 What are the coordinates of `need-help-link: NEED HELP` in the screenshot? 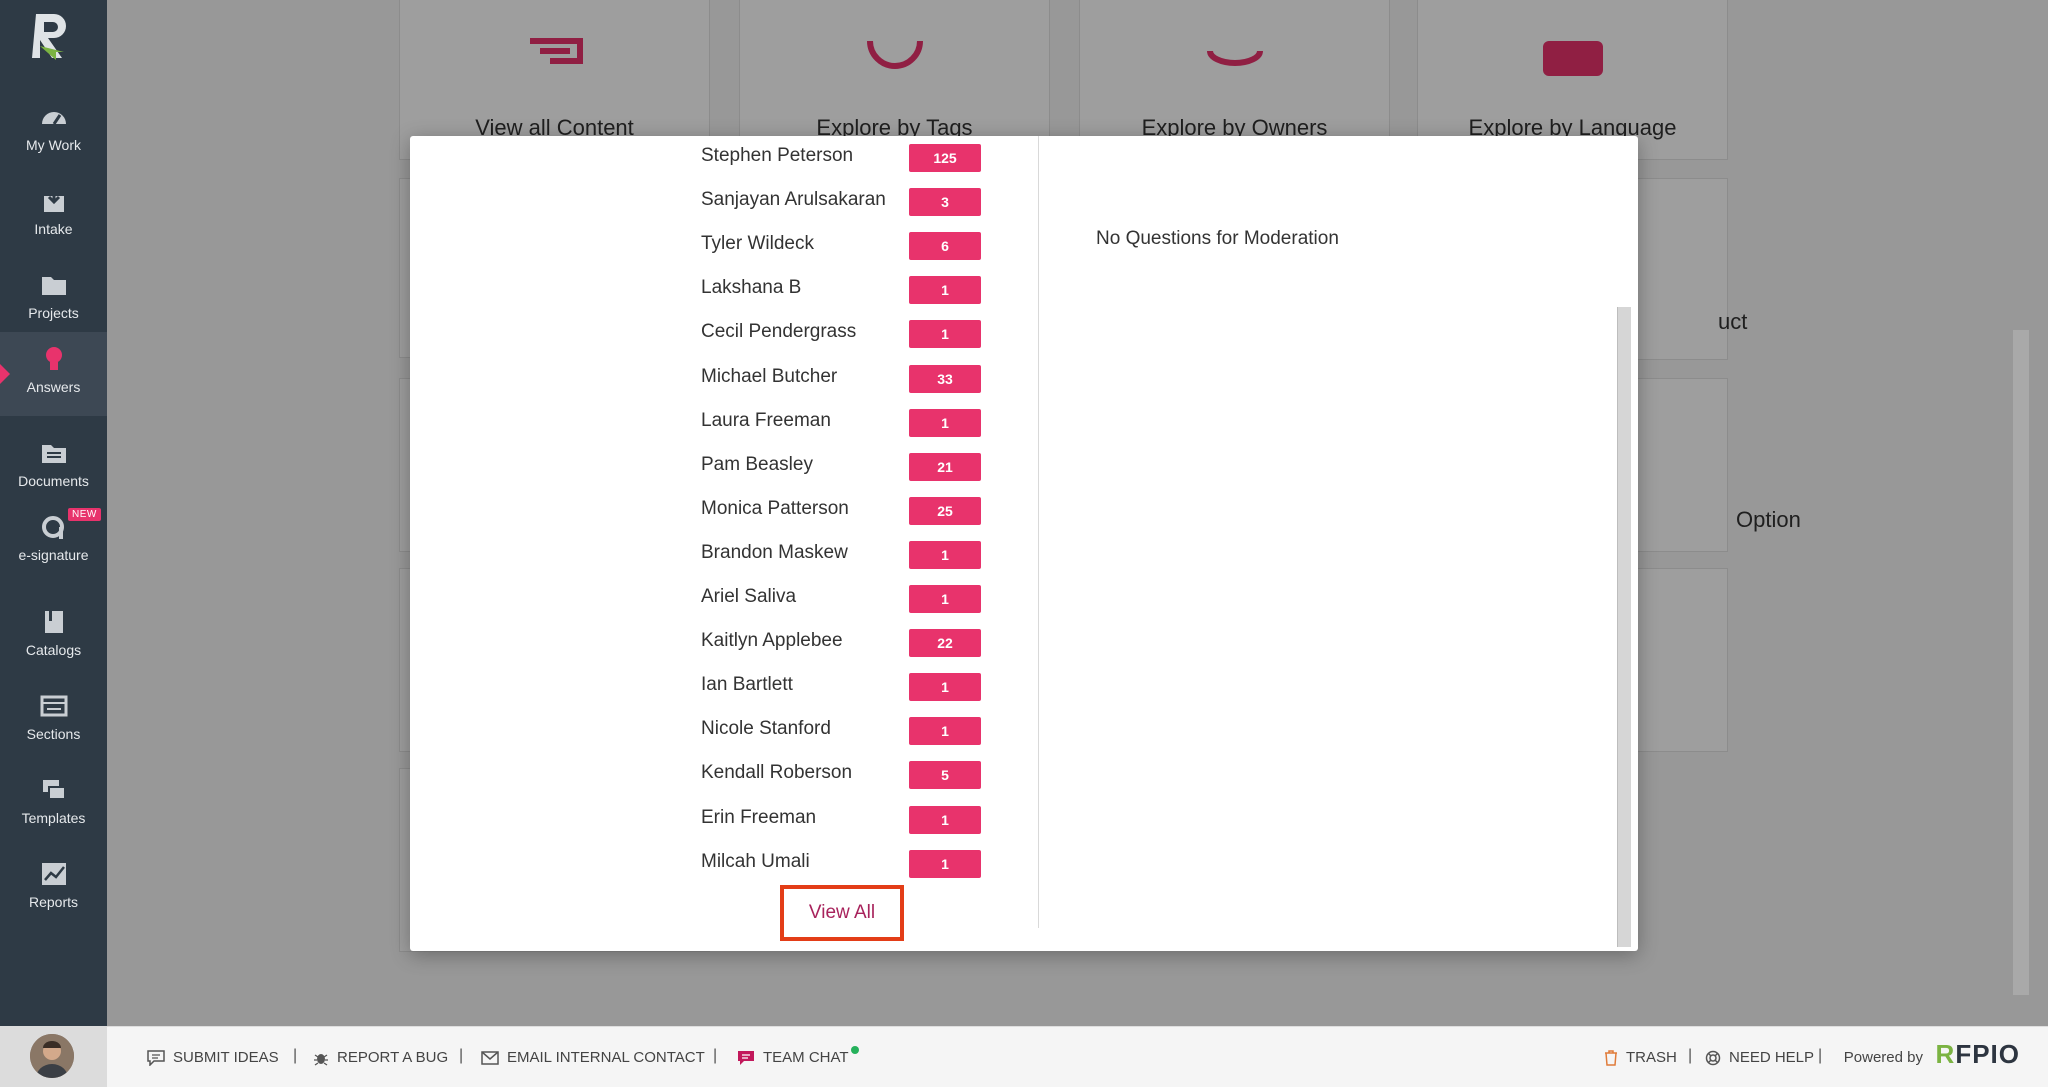 It's located at (1759, 1057).